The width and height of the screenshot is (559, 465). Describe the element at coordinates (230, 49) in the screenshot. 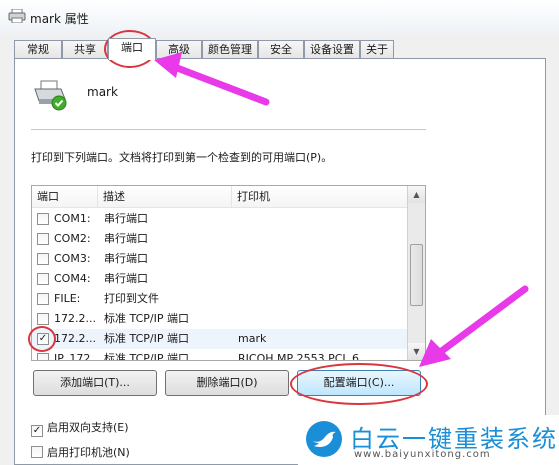

I see `tab-color-management: 颜色管理` at that location.